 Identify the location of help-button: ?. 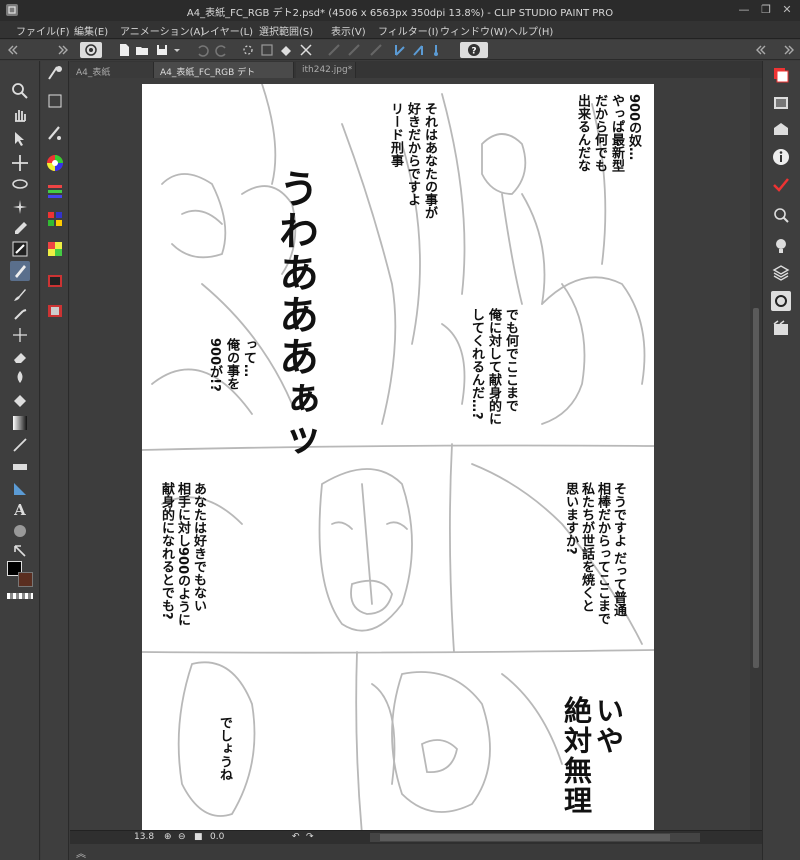
(474, 50).